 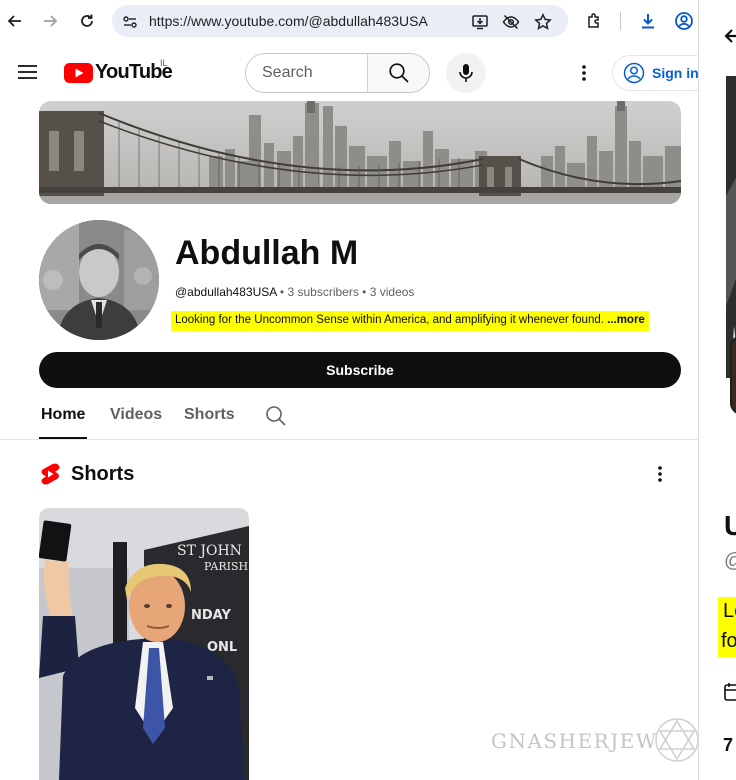 I want to click on hamburger-menu-icon, so click(x=28, y=72).